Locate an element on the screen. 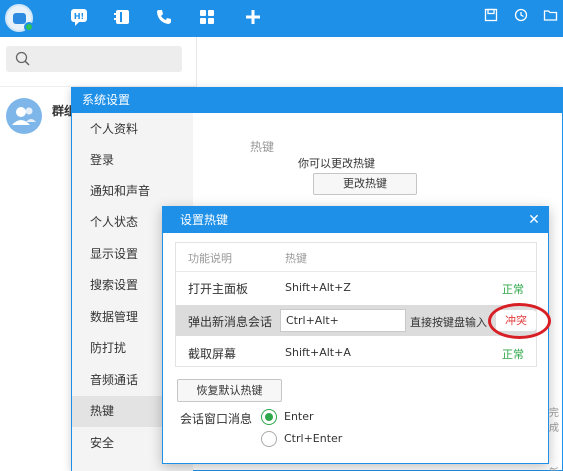 This screenshot has height=471, width=563. radio-ctrl-enter is located at coordinates (269, 439).